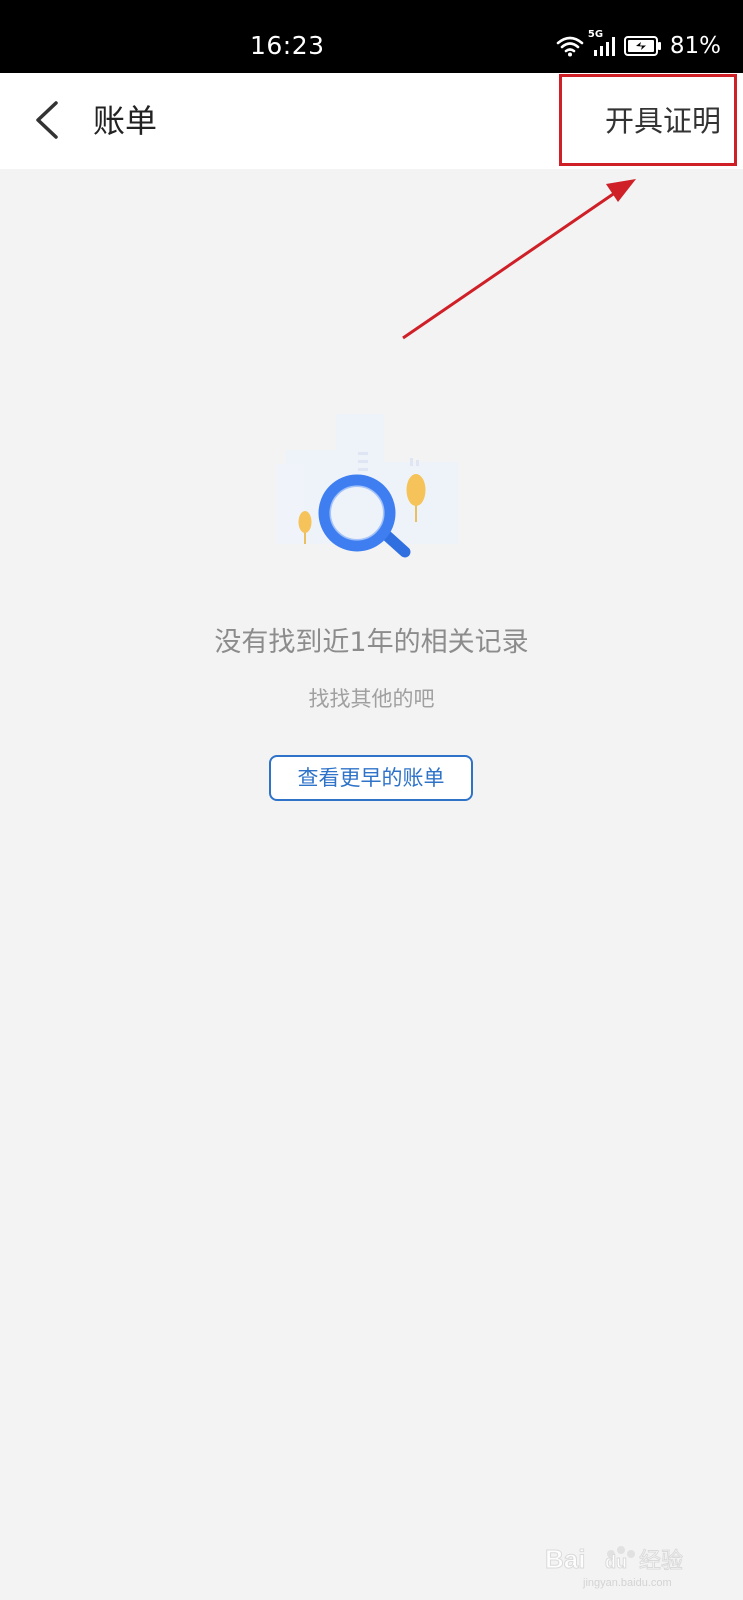 The width and height of the screenshot is (743, 1600). Describe the element at coordinates (367, 486) in the screenshot. I see `empty-search-illustration` at that location.